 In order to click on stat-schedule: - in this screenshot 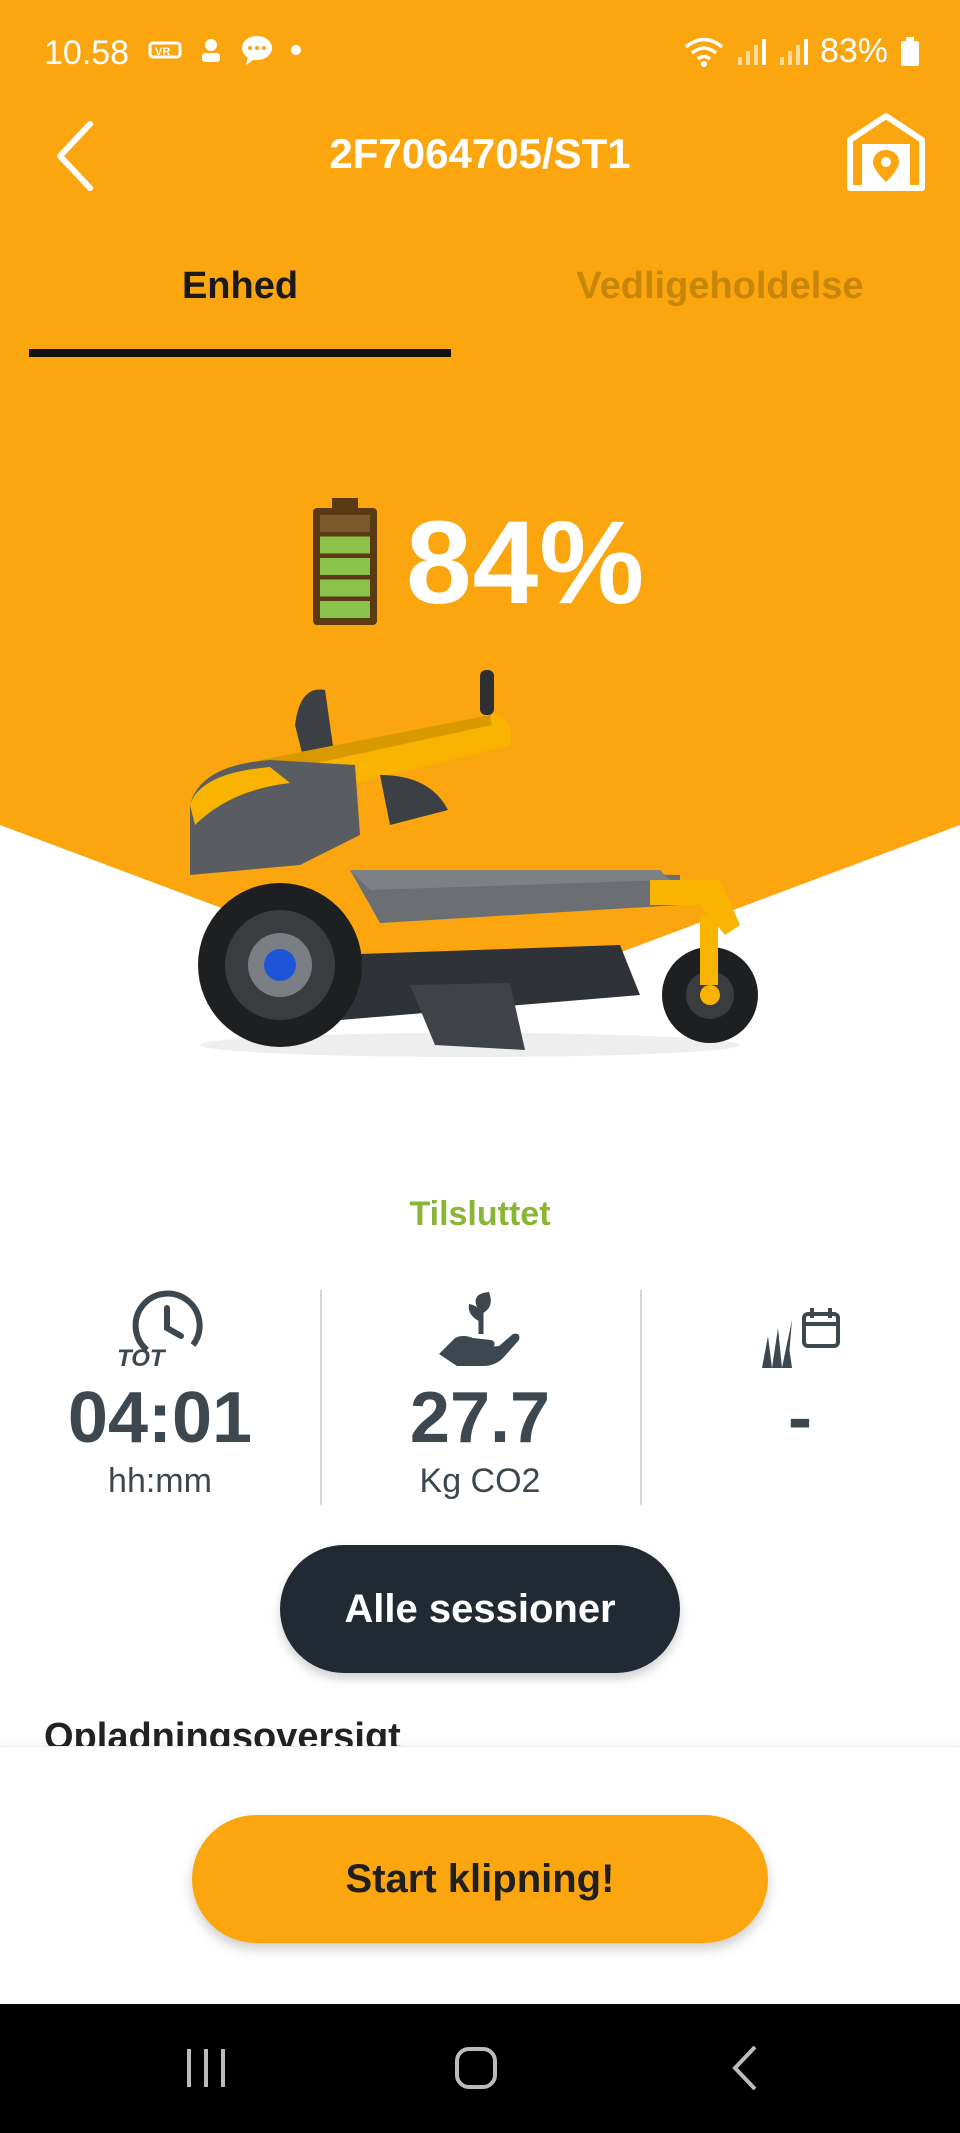, I will do `click(800, 1376)`.